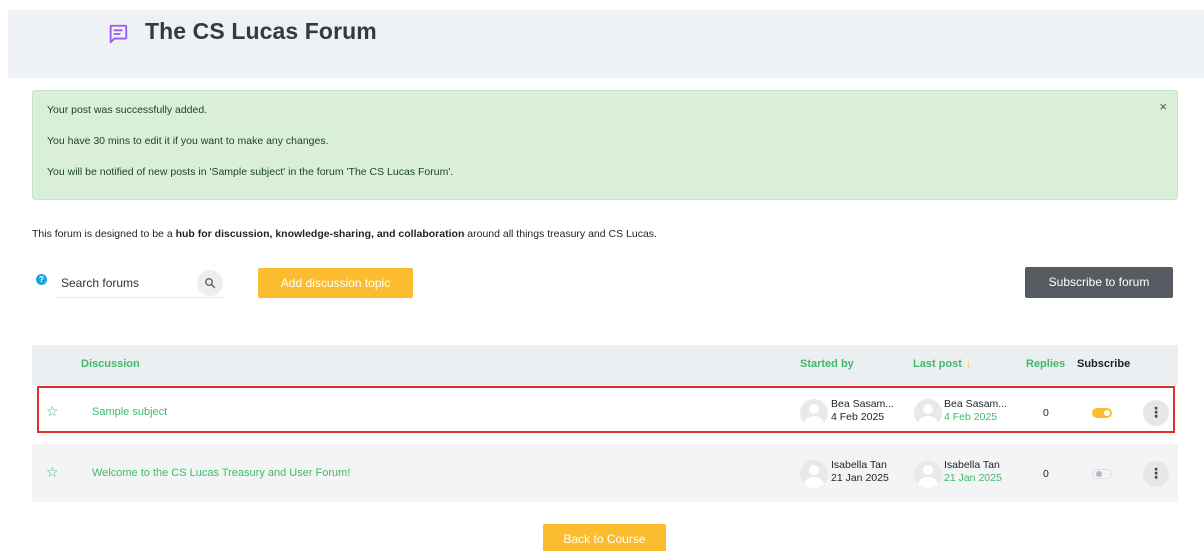  I want to click on started-by-date: 4 Feb 2025, so click(858, 417).